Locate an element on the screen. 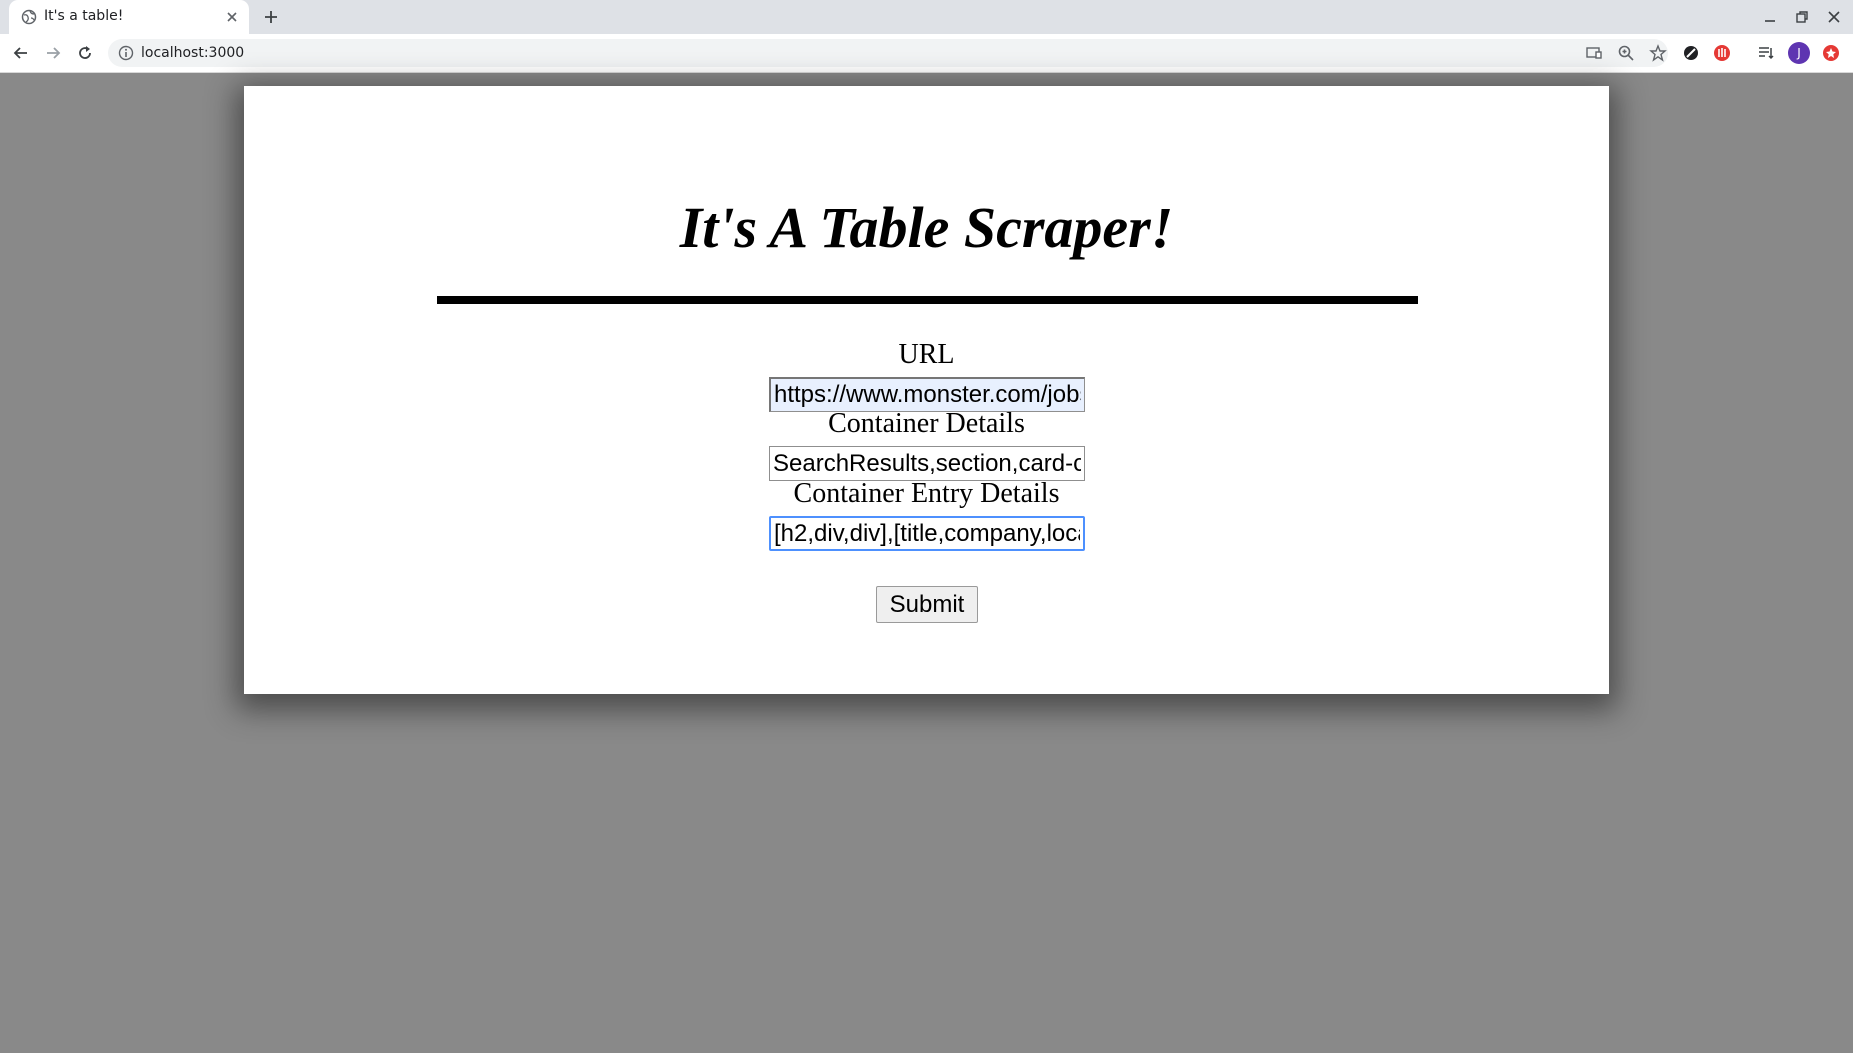 This screenshot has width=1853, height=1053. restore-icon is located at coordinates (1802, 17).